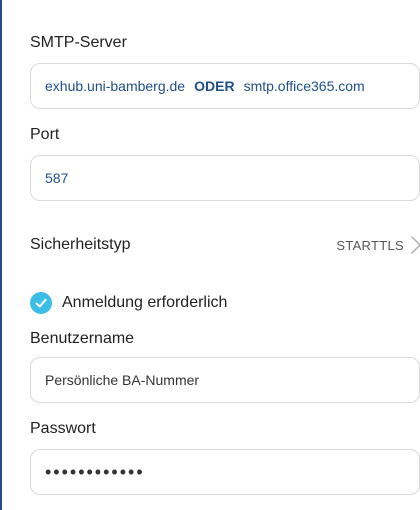 This screenshot has width=420, height=510. What do you see at coordinates (95, 471) in the screenshot?
I see `password-value: ••••••••••••` at bounding box center [95, 471].